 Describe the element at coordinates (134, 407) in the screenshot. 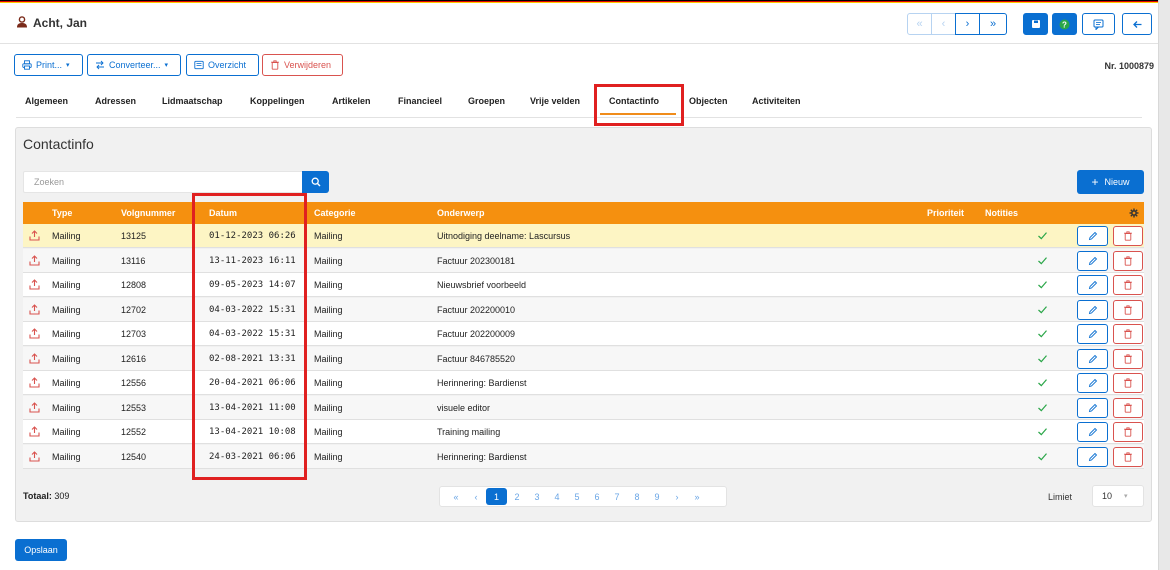

I see `cell-volgnummer: 12553` at that location.